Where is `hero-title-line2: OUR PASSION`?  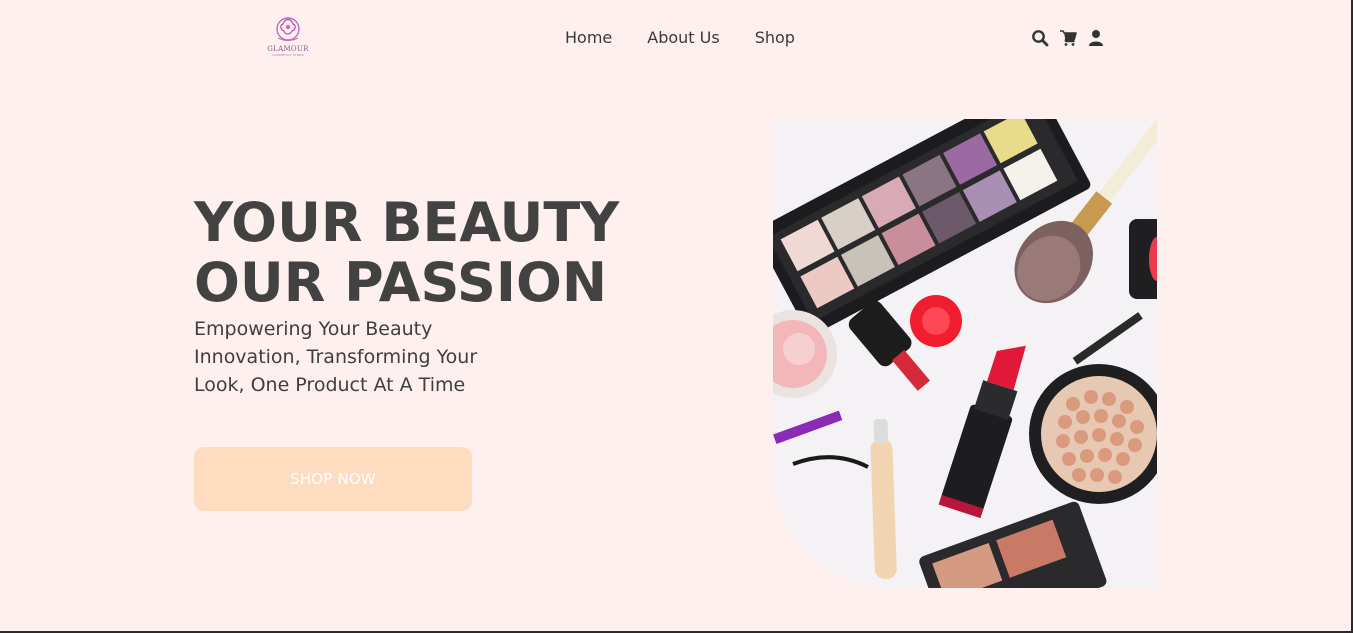
hero-title-line2: OUR PASSION is located at coordinates (401, 282).